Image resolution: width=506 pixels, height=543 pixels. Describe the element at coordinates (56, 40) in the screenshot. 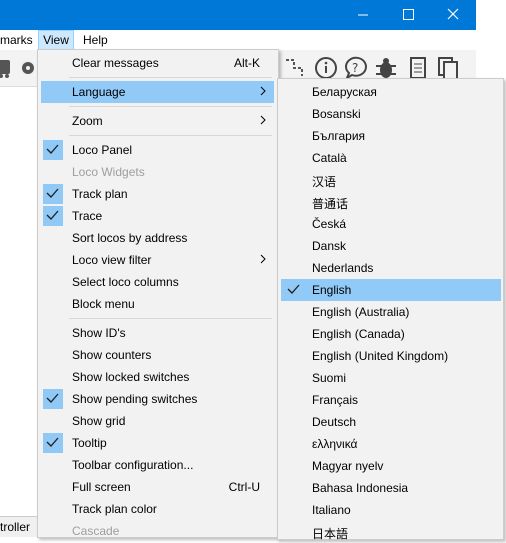

I see `menu-view: View` at that location.